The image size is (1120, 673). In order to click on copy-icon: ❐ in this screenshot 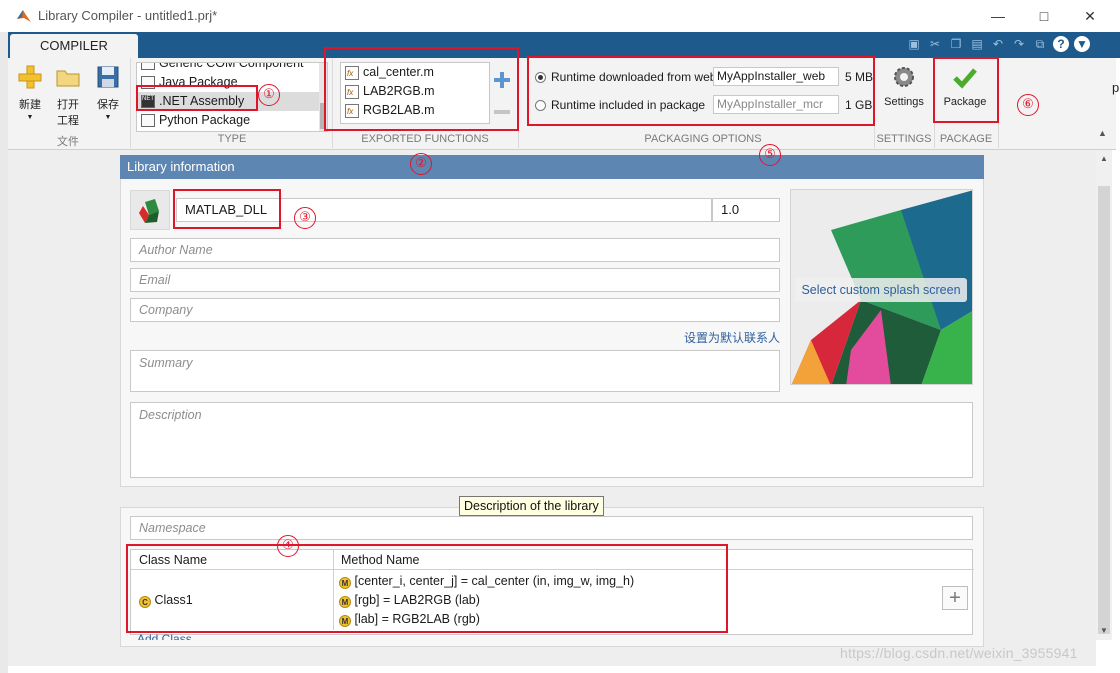, I will do `click(956, 44)`.